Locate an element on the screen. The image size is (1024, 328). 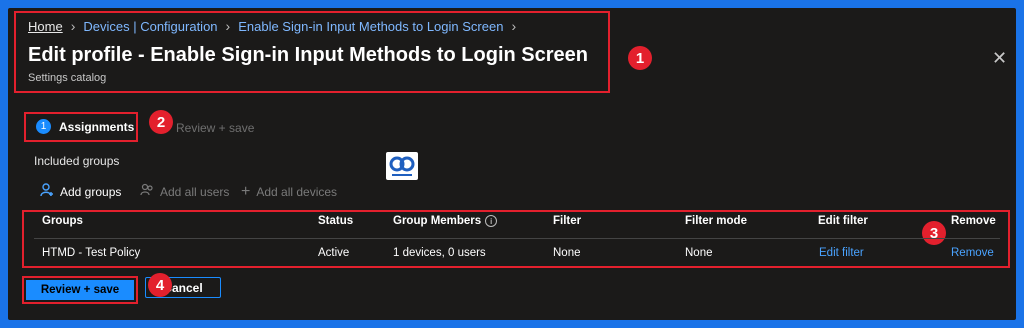
add-all-devices-button: + Add all devices is located at coordinates (289, 192).